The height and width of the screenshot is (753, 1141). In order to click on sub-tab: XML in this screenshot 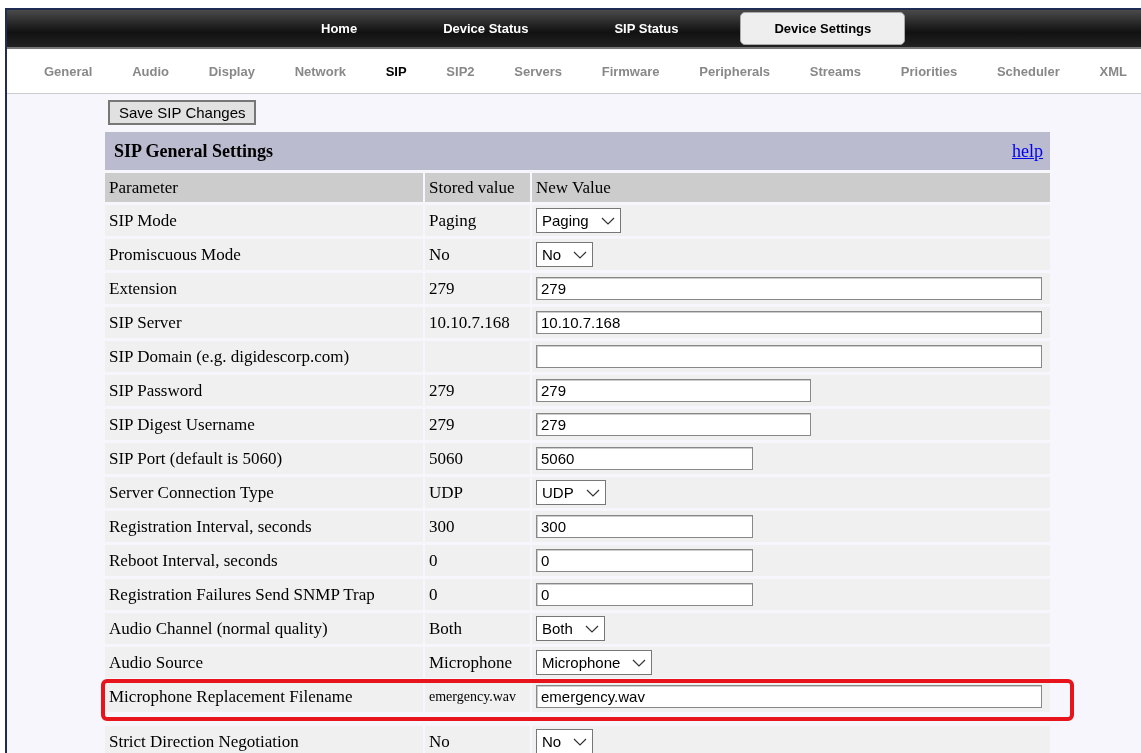, I will do `click(1113, 71)`.